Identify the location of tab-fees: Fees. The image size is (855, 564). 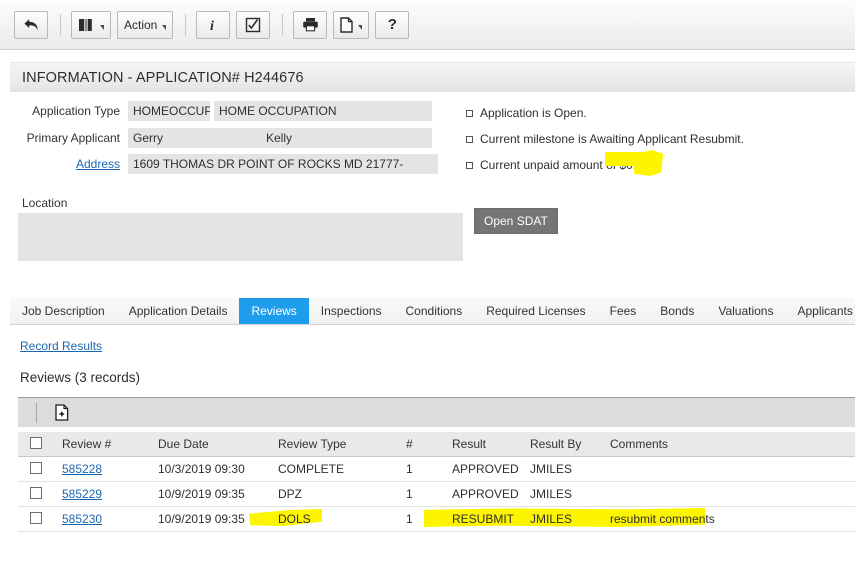
(623, 311).